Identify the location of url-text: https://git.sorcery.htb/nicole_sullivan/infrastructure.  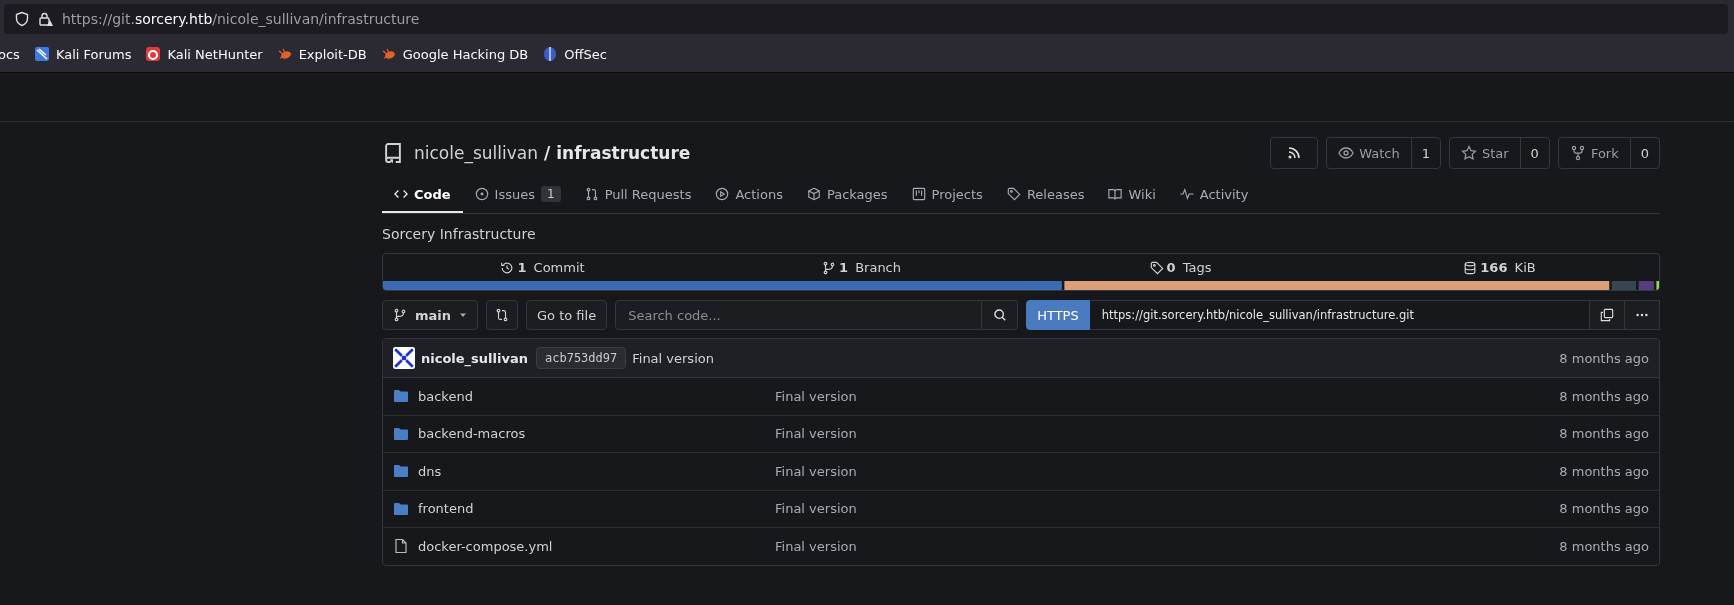
(241, 19).